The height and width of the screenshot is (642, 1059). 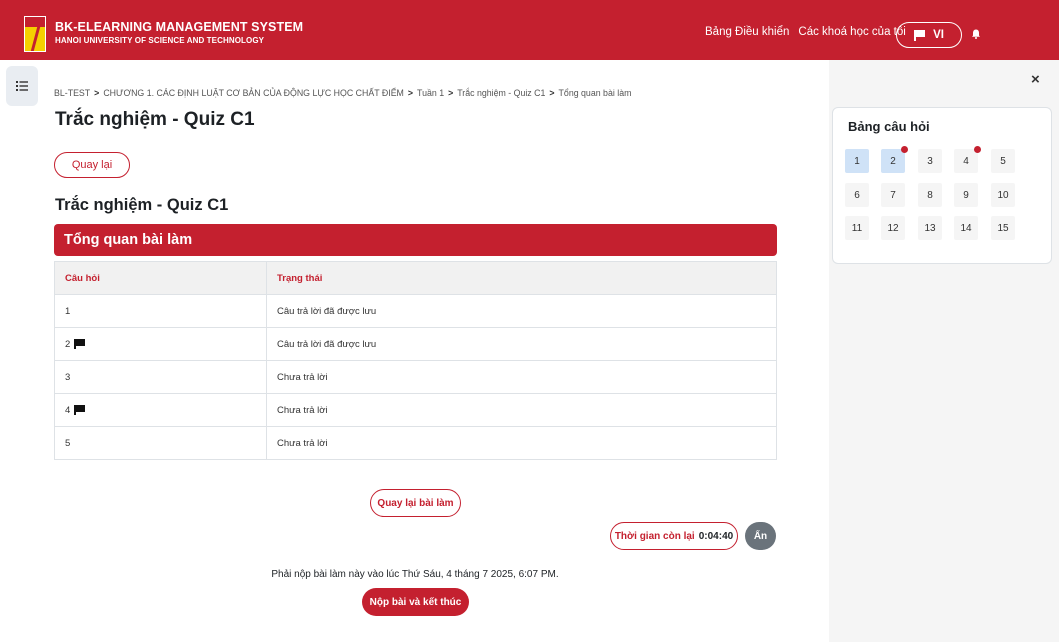 I want to click on quiz-nav-number: 13, so click(x=930, y=228).